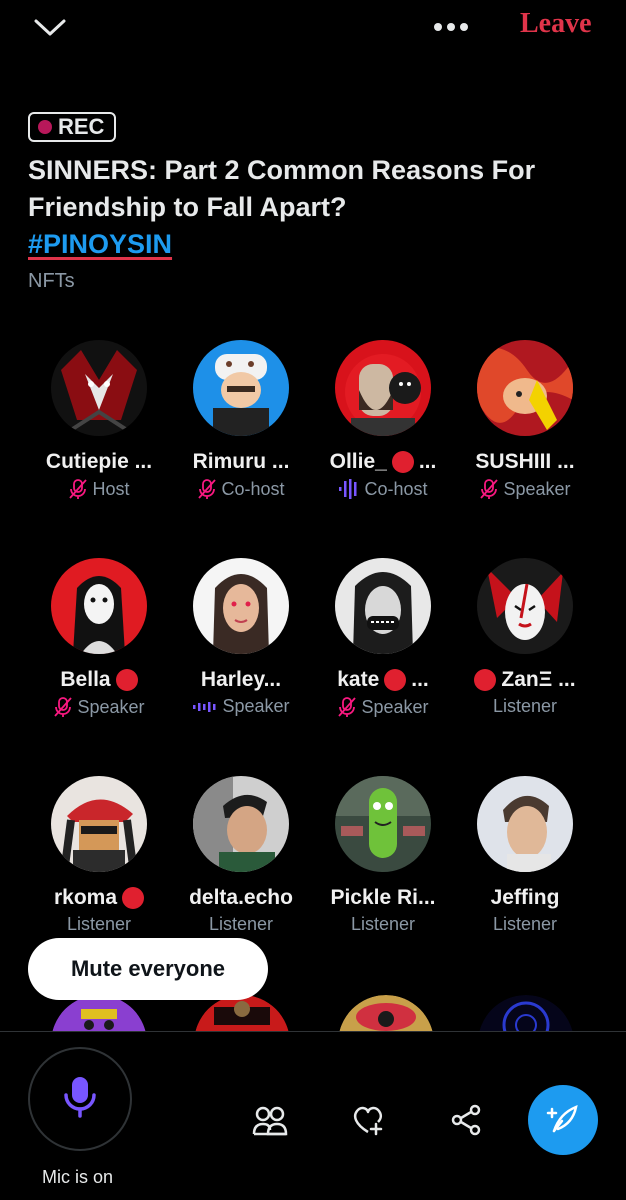  Describe the element at coordinates (313, 30) in the screenshot. I see `top-bar: Leave` at that location.